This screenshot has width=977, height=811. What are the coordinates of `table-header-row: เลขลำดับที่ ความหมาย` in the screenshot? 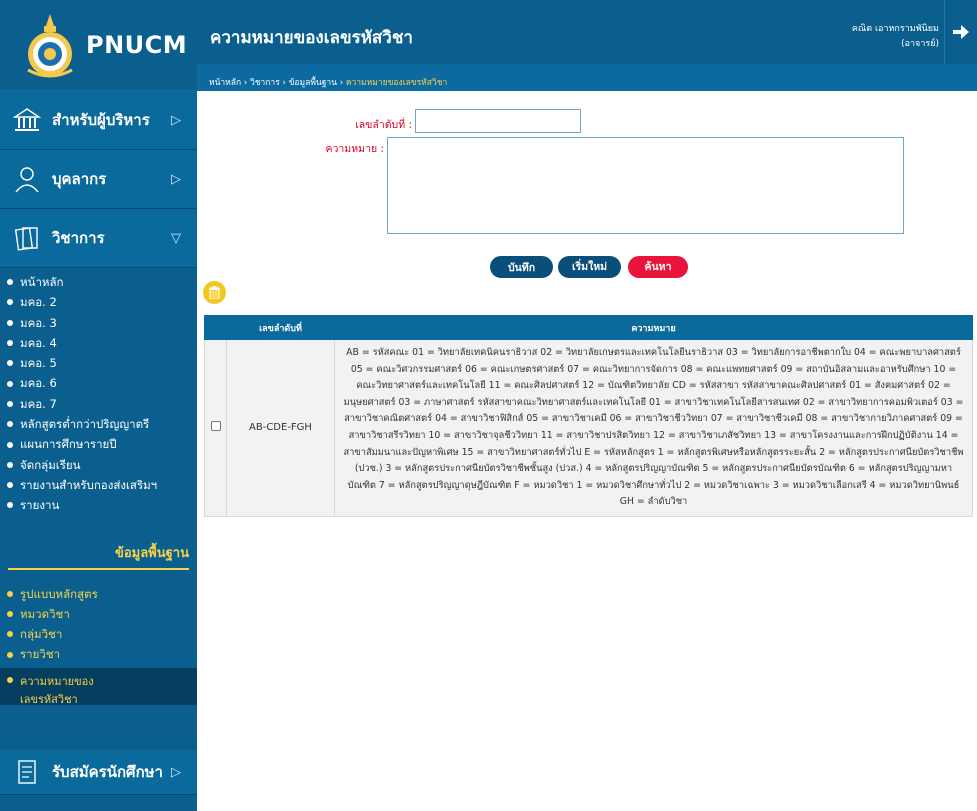 It's located at (588, 327).